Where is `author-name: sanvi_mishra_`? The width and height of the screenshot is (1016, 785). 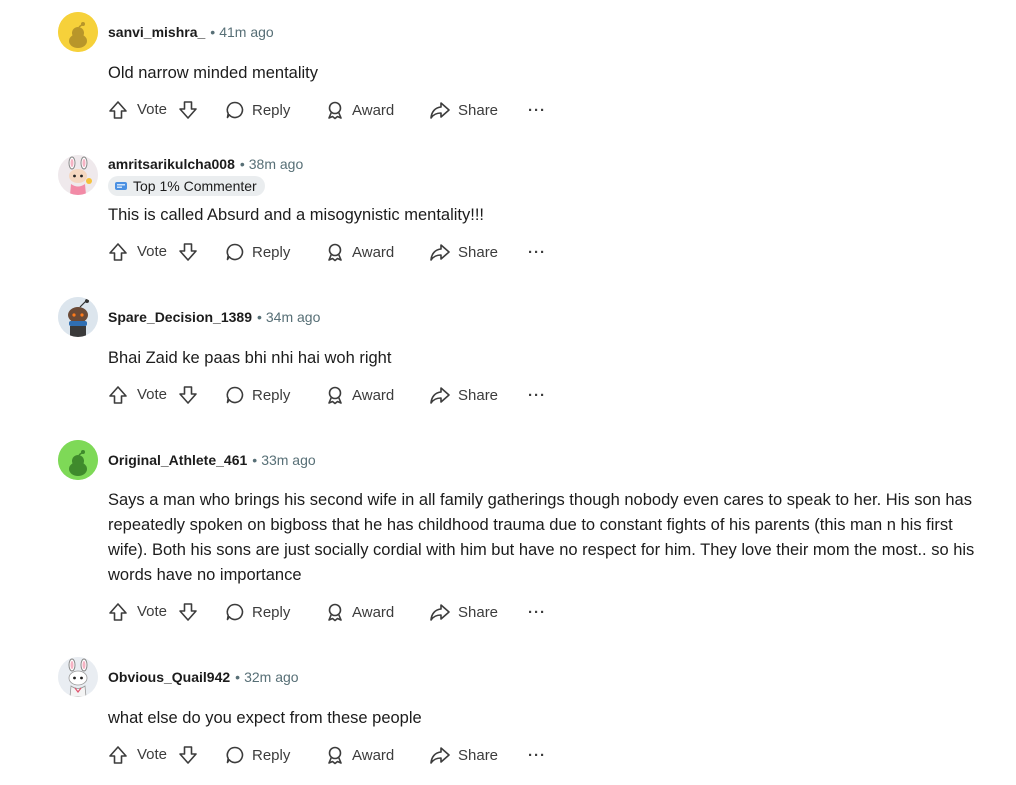 author-name: sanvi_mishra_ is located at coordinates (156, 32).